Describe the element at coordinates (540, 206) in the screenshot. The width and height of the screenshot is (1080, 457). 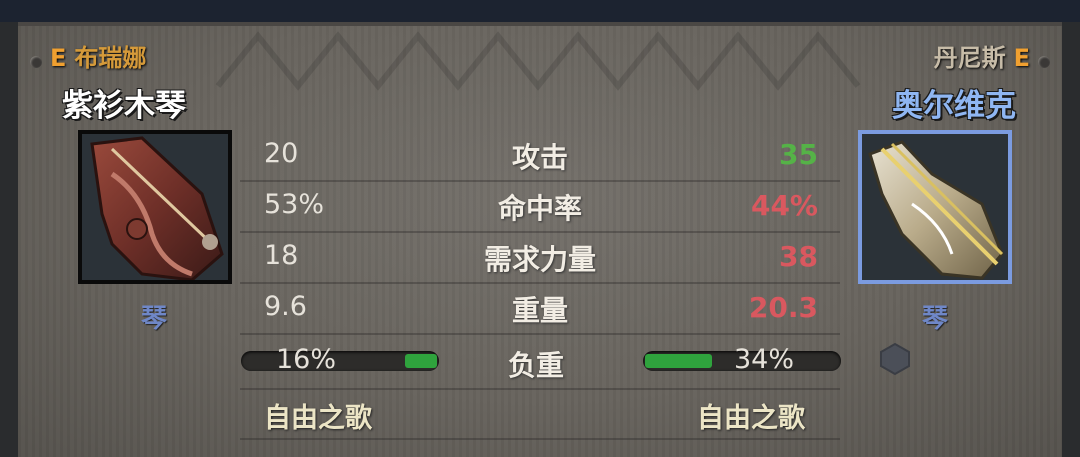
I see `stat-row-hit-rate: 53% 命中率 44%` at that location.